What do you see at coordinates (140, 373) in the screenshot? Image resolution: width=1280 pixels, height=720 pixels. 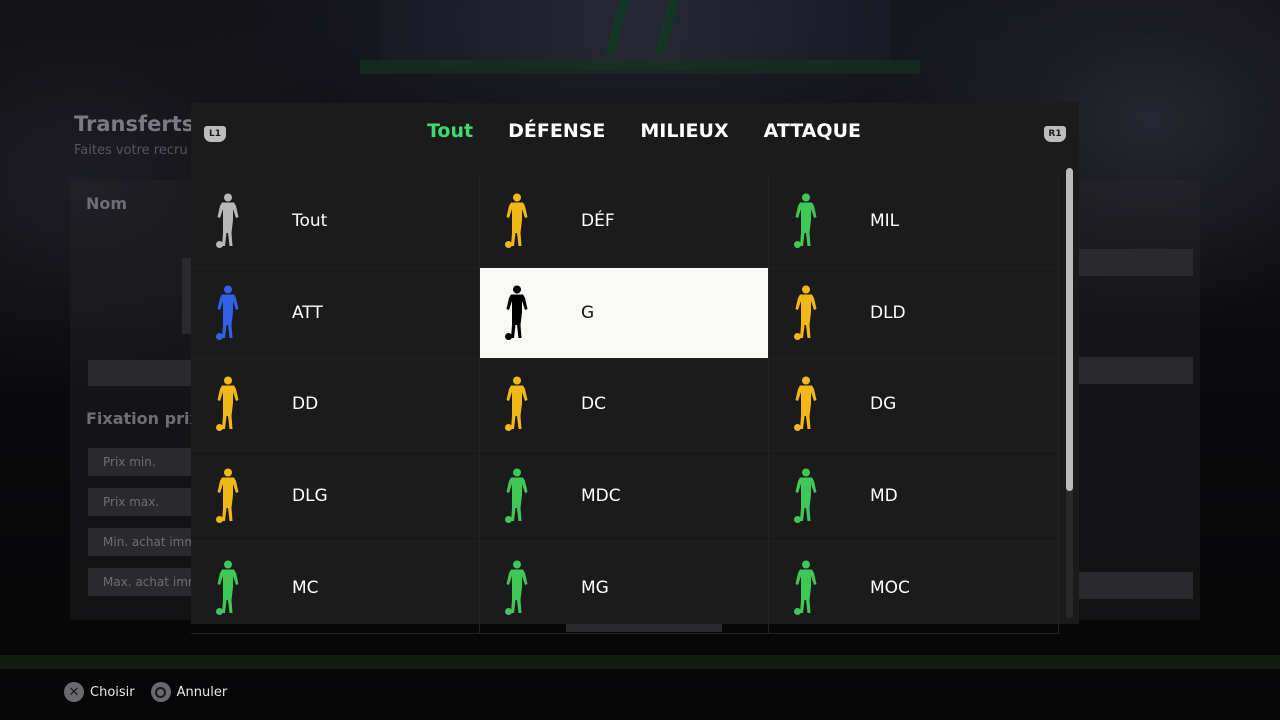 I see `background-reset-bar` at bounding box center [140, 373].